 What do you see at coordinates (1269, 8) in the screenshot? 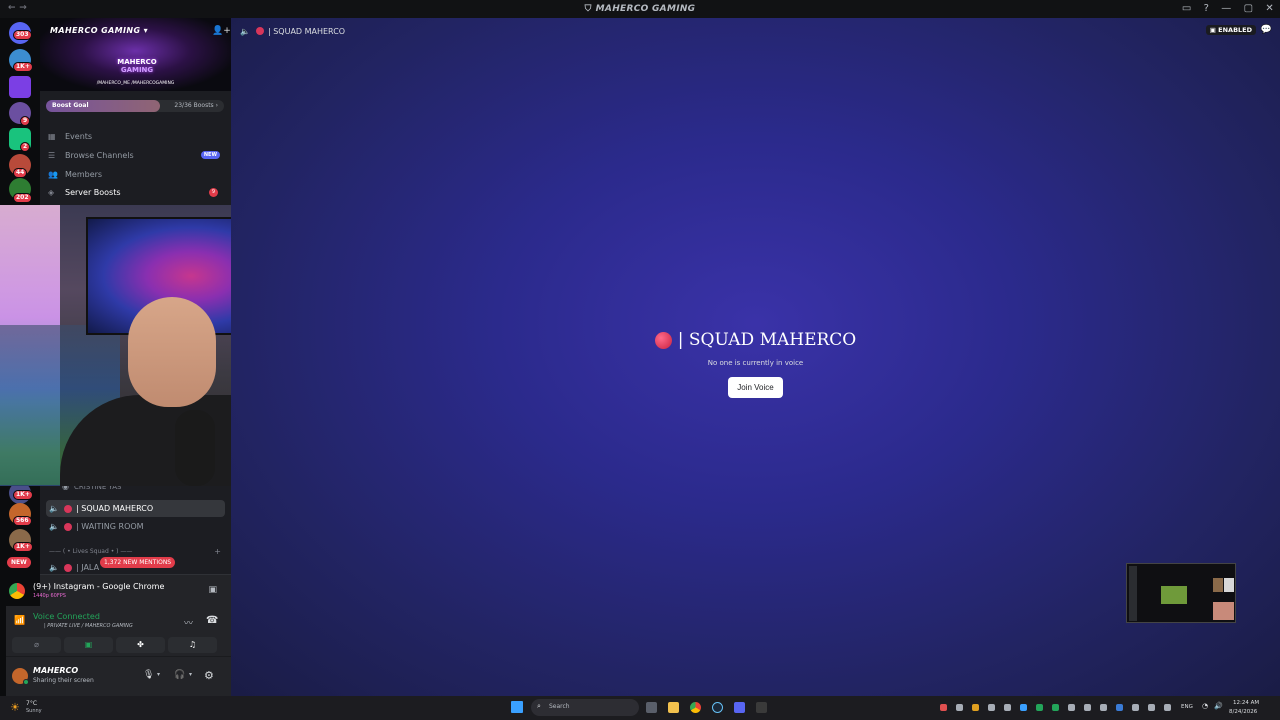
I see `close-button: ✕` at bounding box center [1269, 8].